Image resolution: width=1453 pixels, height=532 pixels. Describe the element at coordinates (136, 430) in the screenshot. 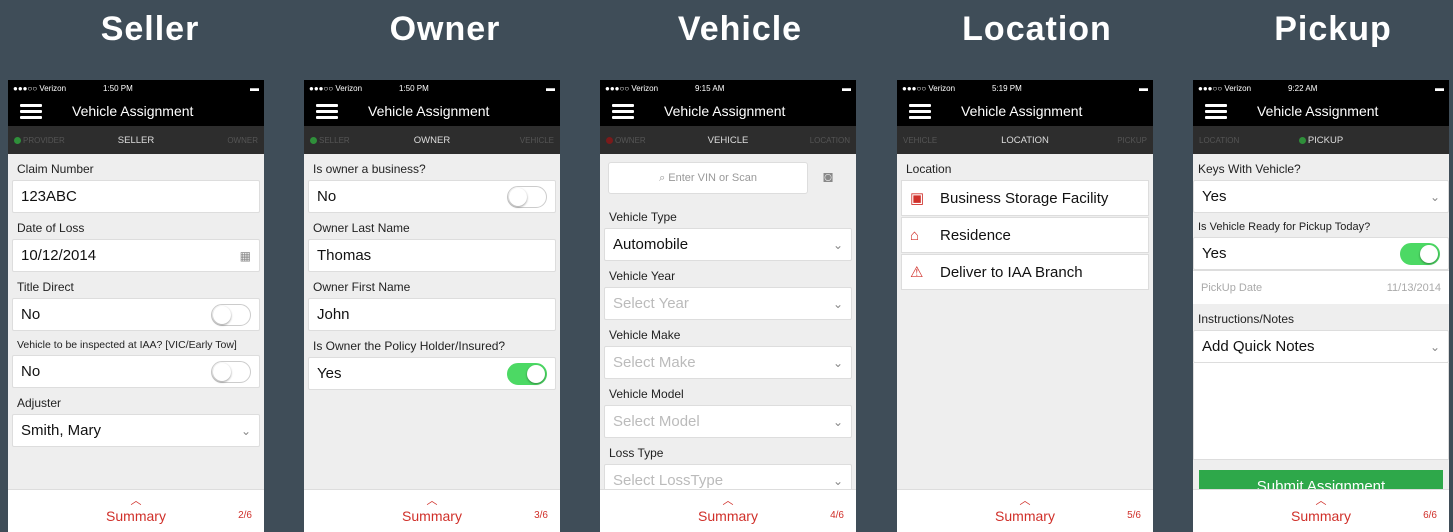

I see `adjuster-select: Smith, Mary ⌄` at that location.